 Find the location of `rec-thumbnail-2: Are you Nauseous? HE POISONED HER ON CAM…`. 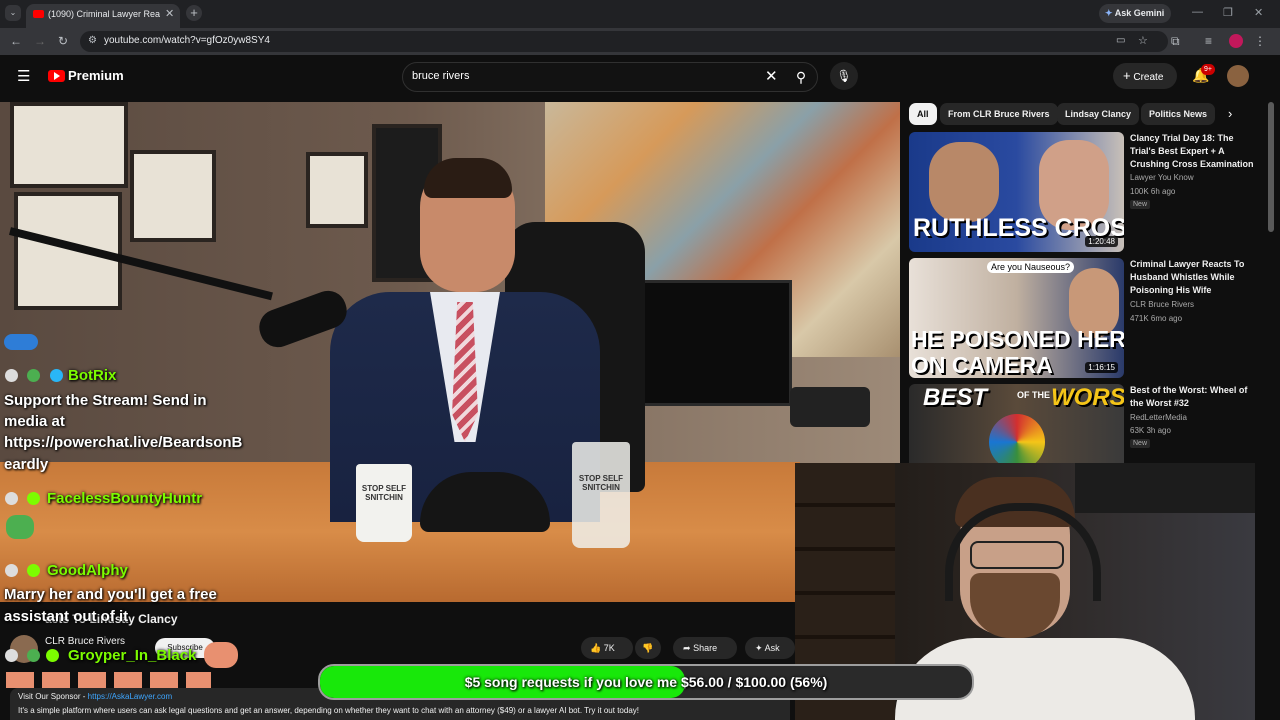

rec-thumbnail-2: Are you Nauseous? HE POISONED HER ON CAM… is located at coordinates (1016, 318).